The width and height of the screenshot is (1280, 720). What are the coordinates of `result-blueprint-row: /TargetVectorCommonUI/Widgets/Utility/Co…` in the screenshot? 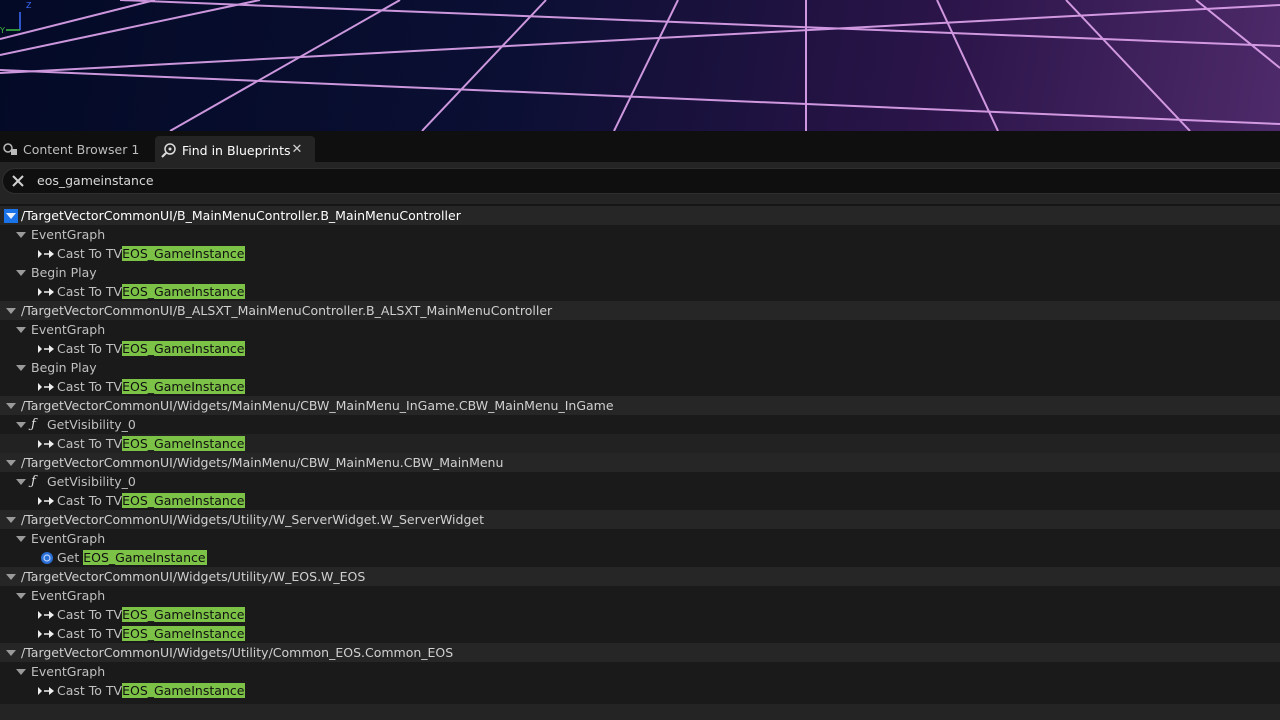 It's located at (640, 652).